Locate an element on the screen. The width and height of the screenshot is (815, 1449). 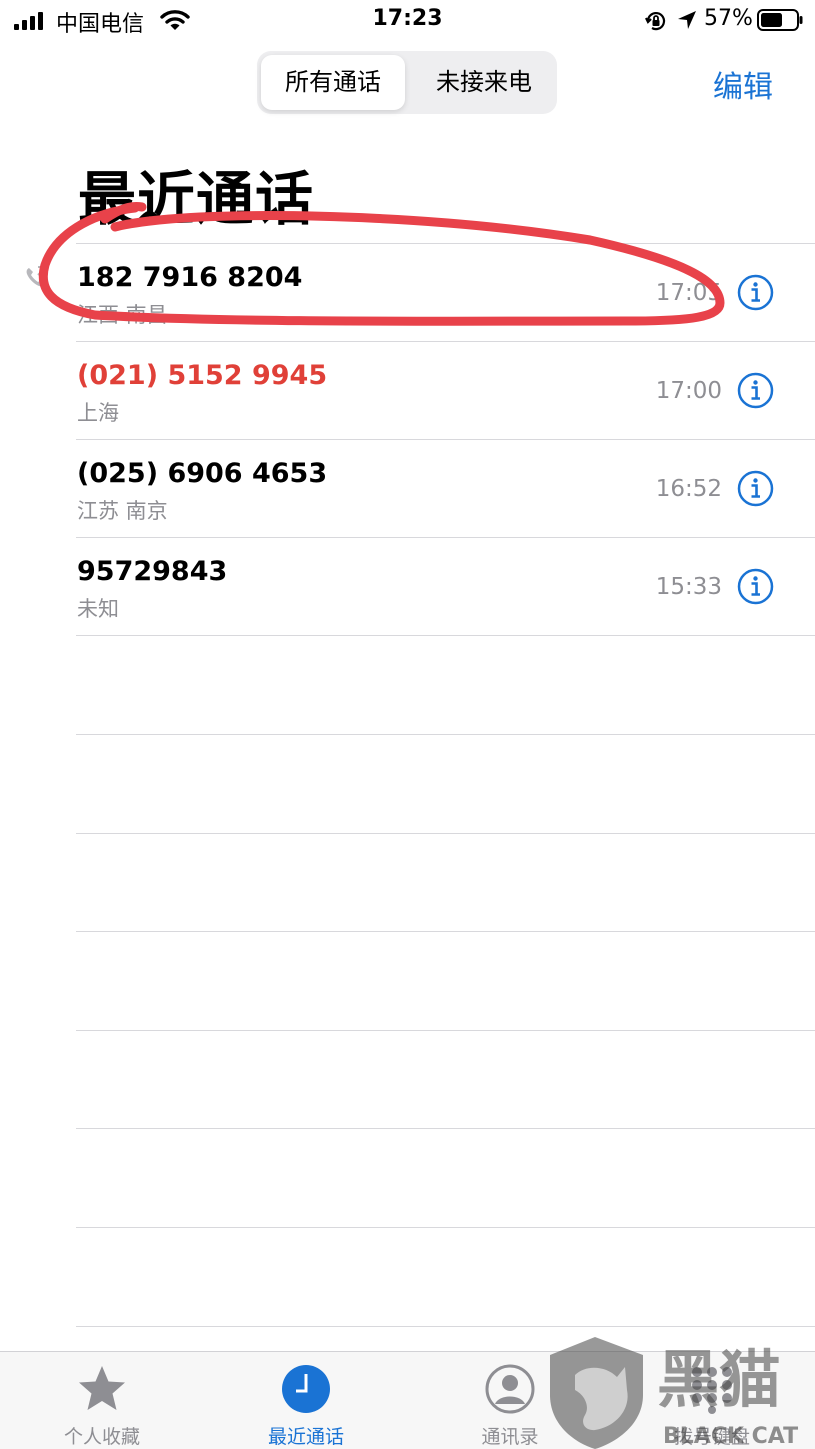
battery-icon is located at coordinates (780, 20).